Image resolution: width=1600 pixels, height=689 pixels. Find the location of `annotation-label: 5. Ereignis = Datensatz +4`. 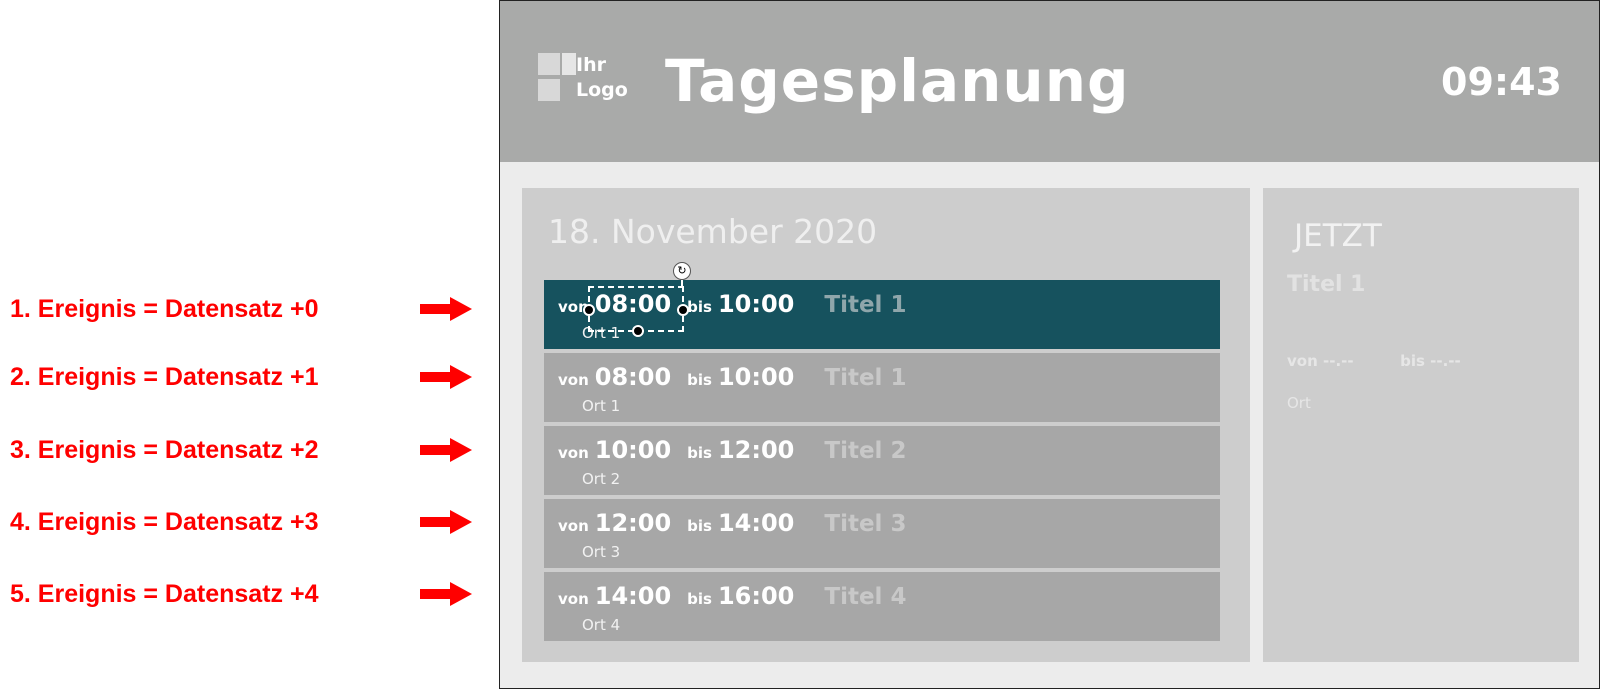

annotation-label: 5. Ereignis = Datensatz +4 is located at coordinates (164, 593).